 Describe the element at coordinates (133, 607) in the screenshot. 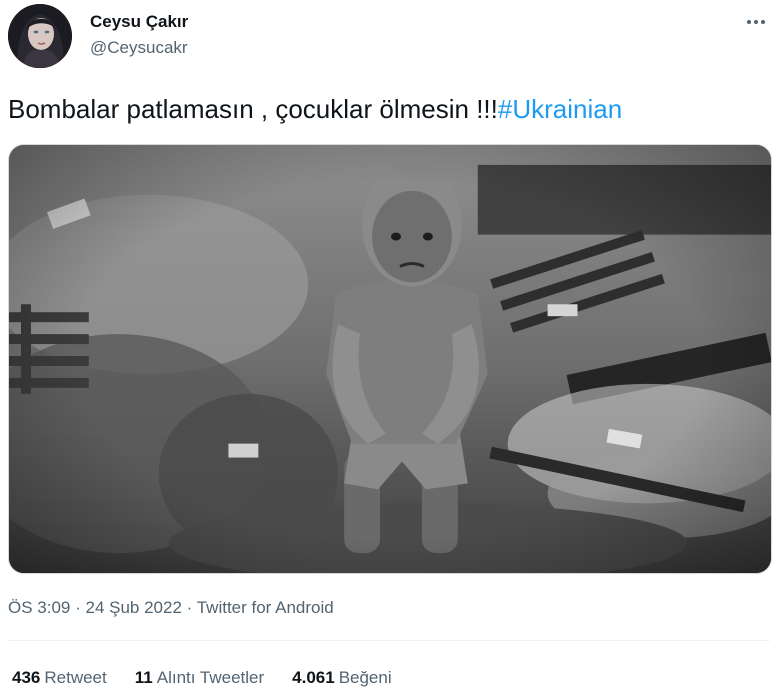

I see `tweet-date: 24 Şub 2022` at that location.